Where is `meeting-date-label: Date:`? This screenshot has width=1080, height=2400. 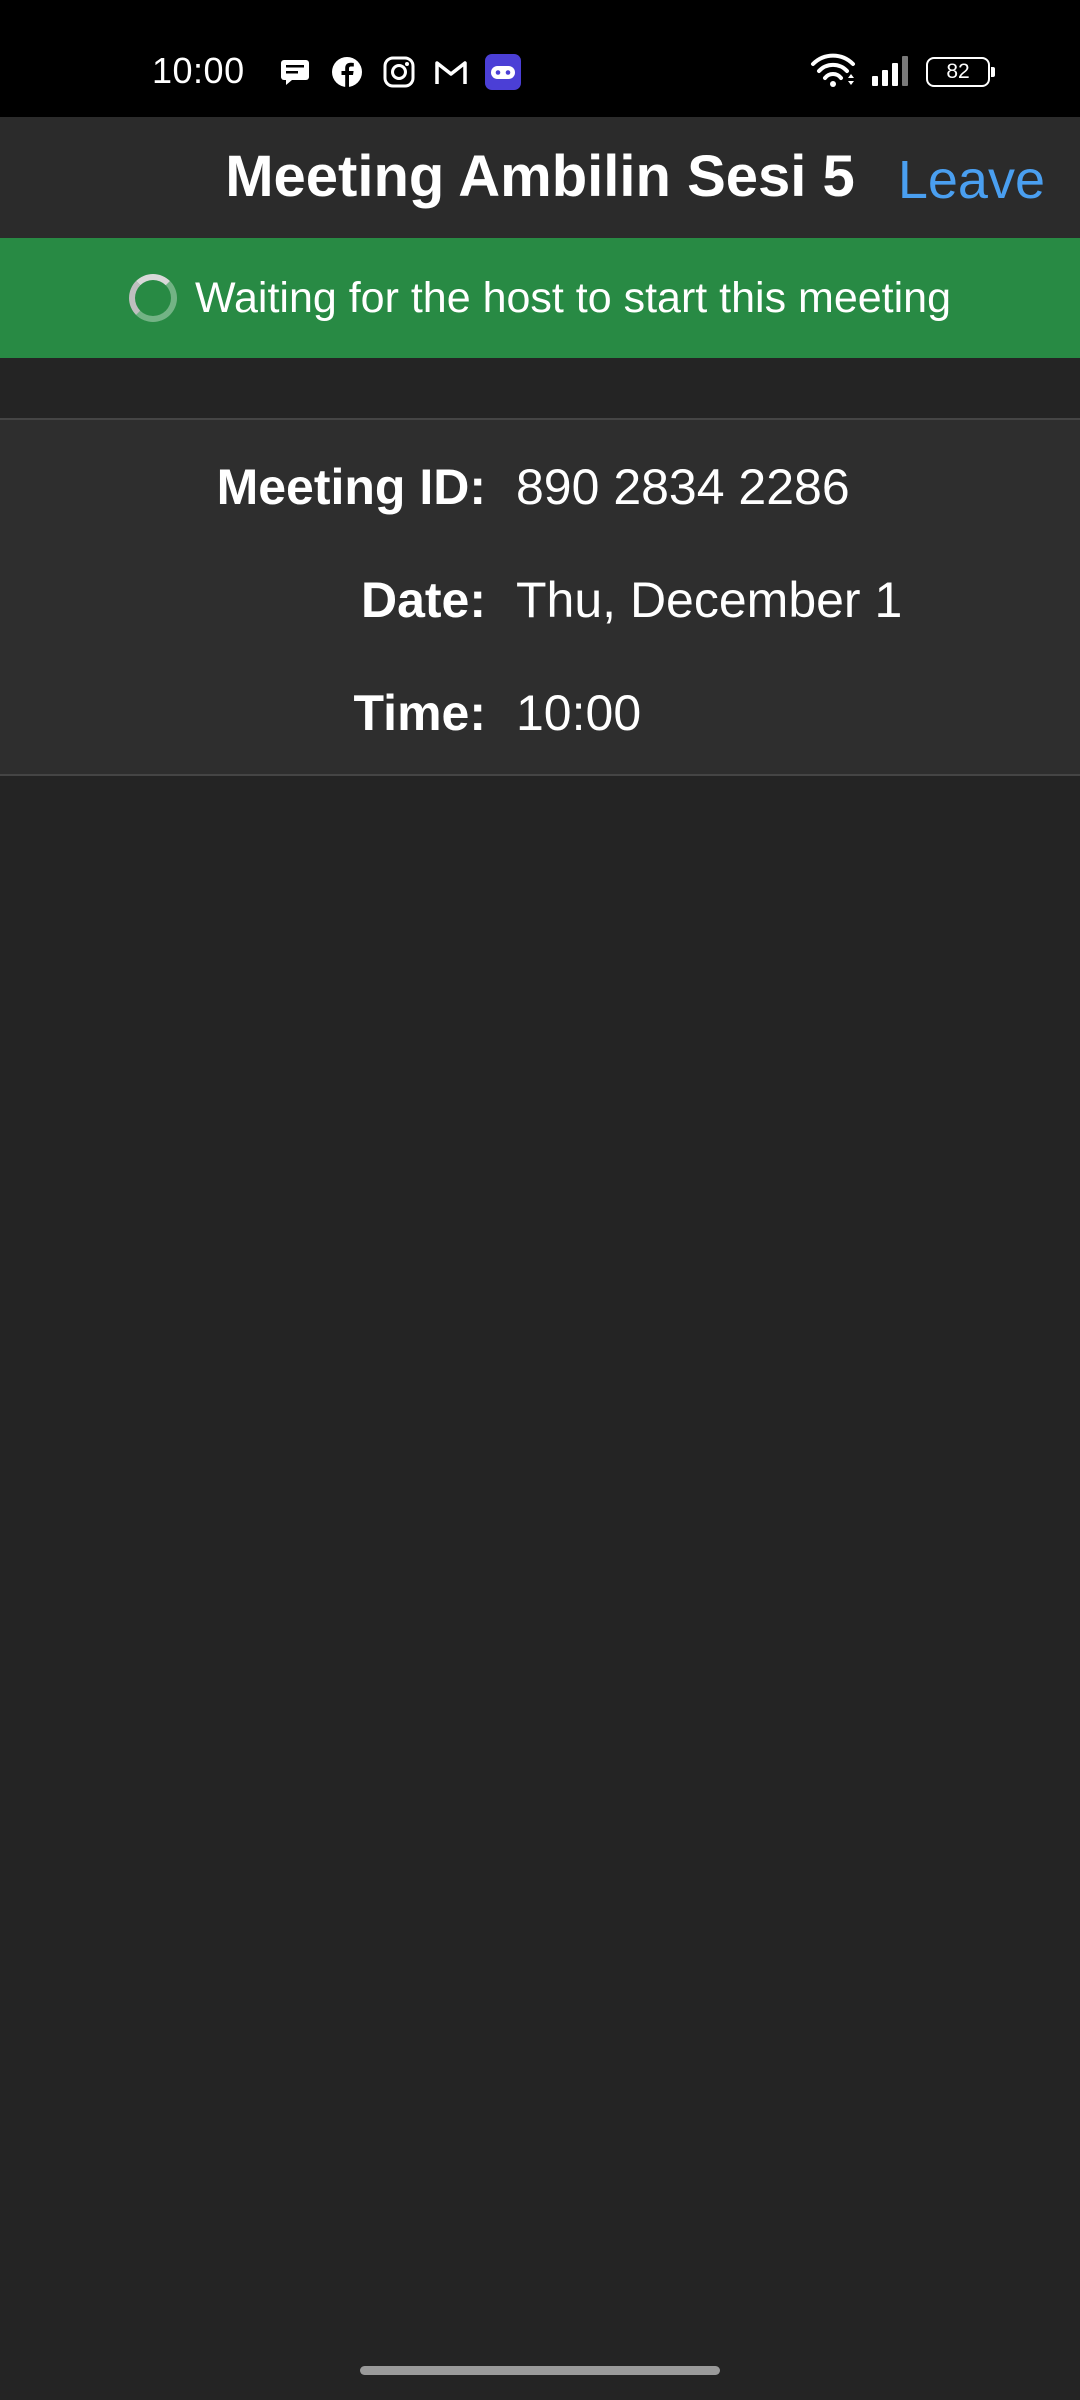
meeting-date-label: Date: is located at coordinates (423, 600).